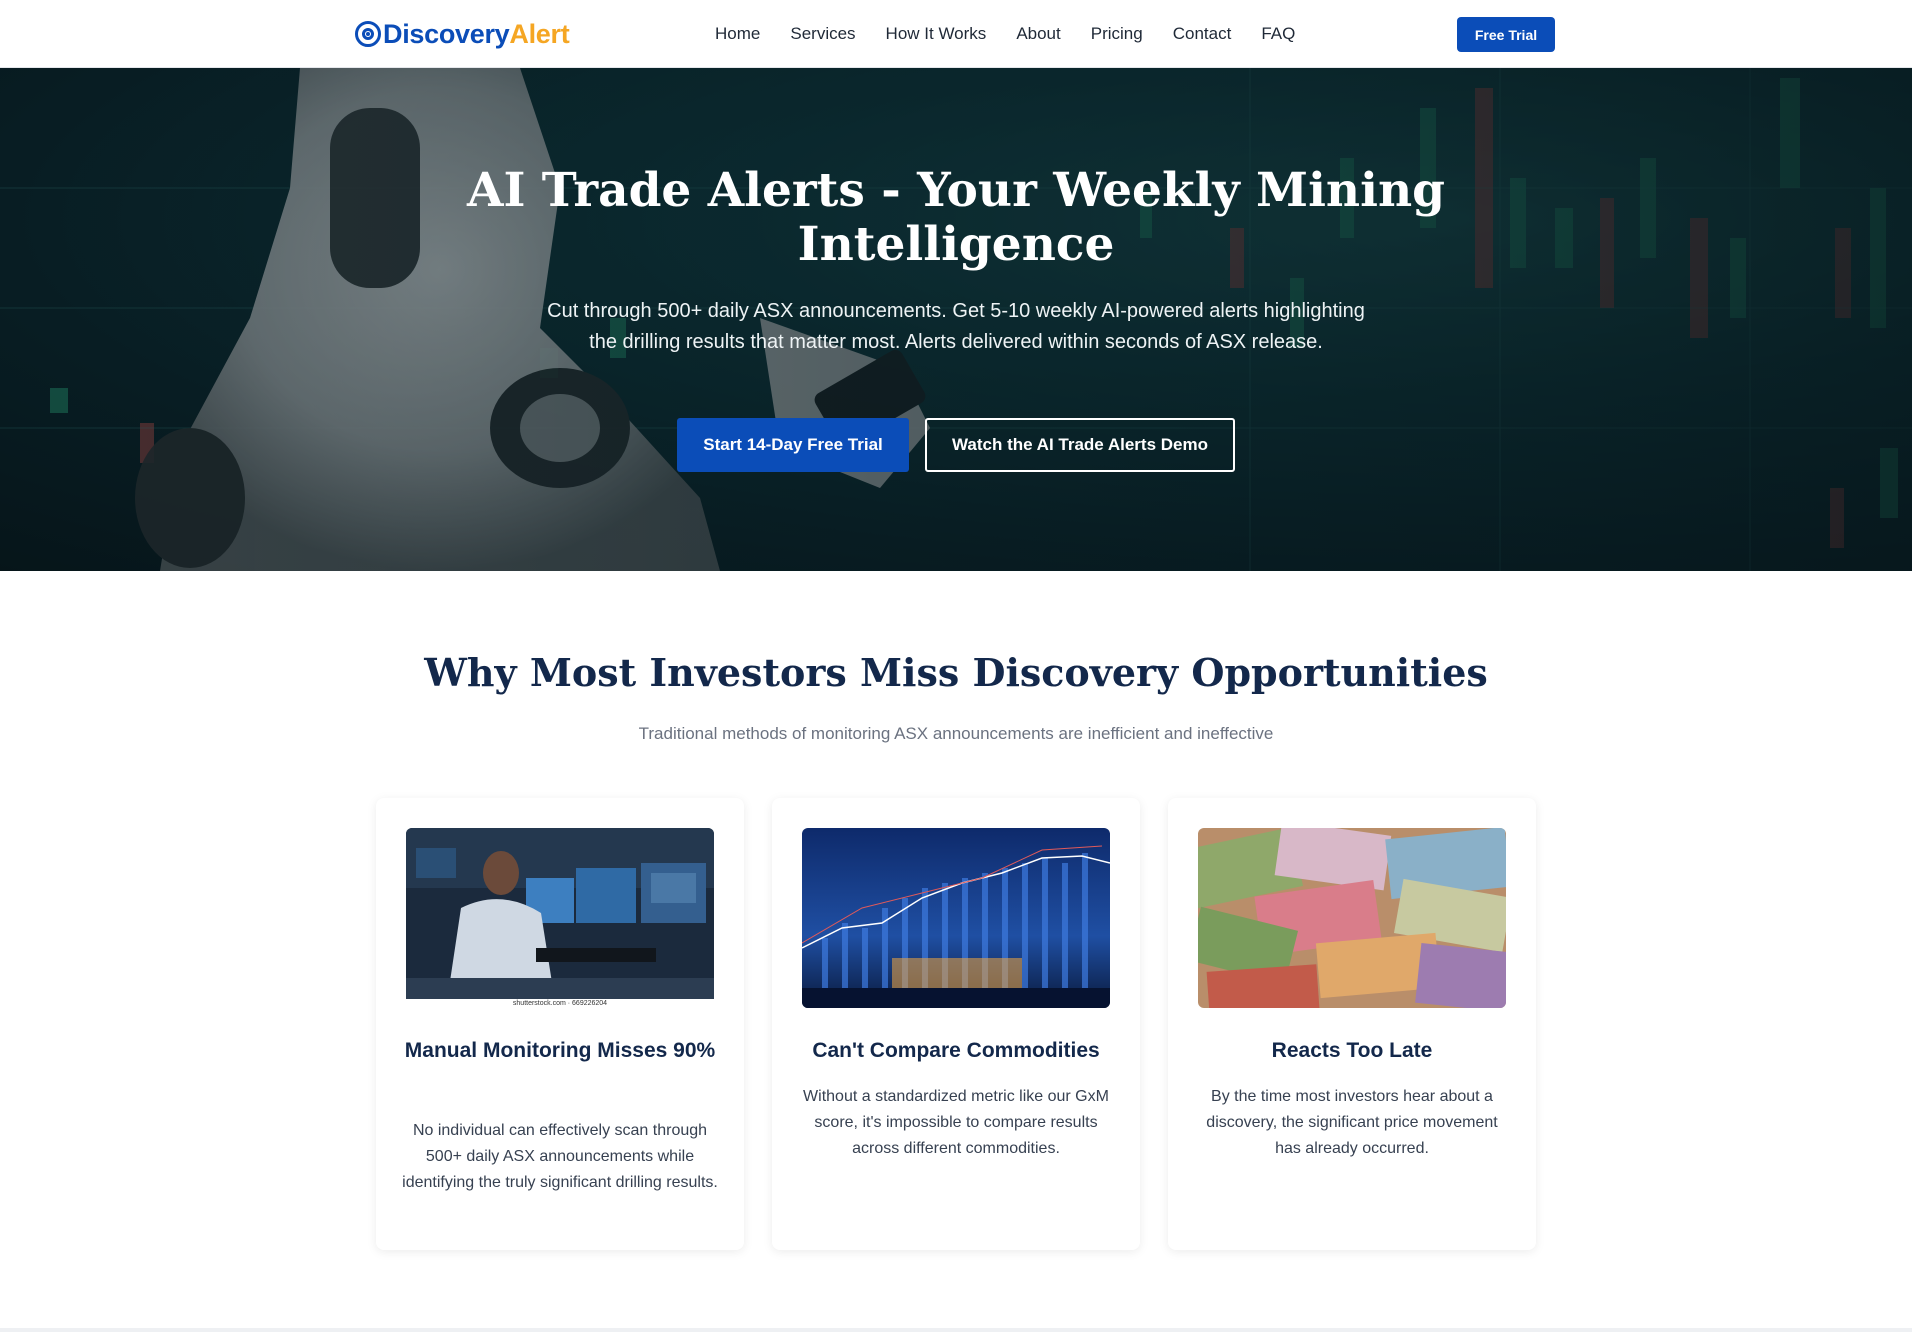  I want to click on nav-link-home: Home, so click(737, 34).